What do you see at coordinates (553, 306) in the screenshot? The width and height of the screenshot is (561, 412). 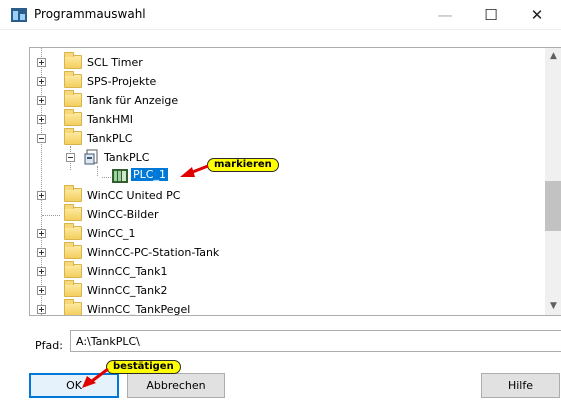 I see `chevron-down-icon: ▼` at bounding box center [553, 306].